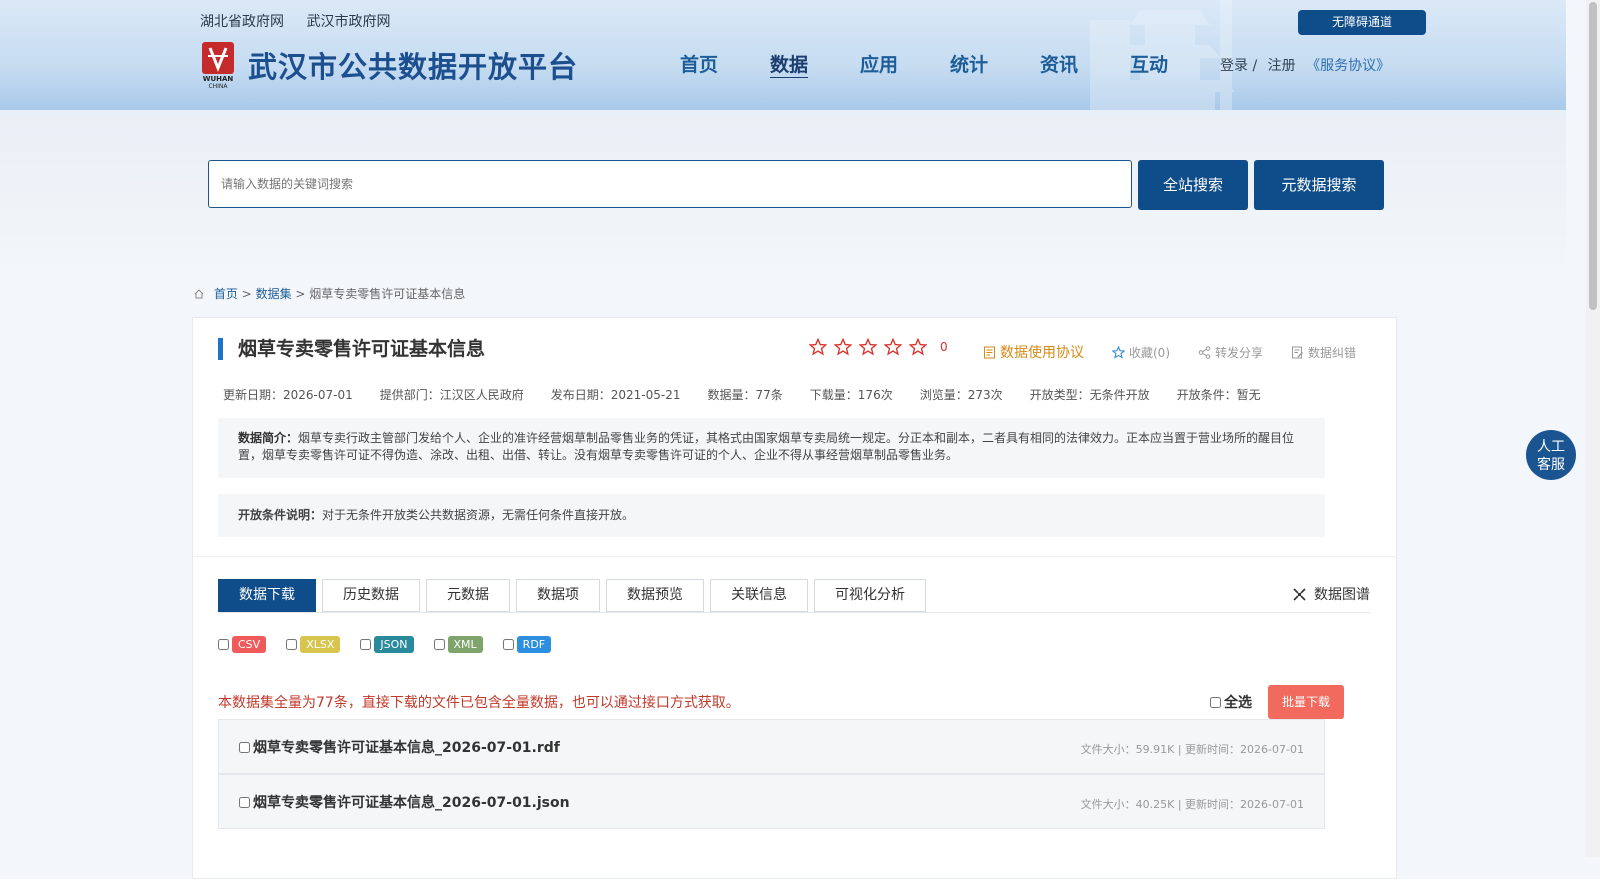 Image resolution: width=1600 pixels, height=879 pixels. I want to click on top-link-hubei: 湖北省政府网, so click(242, 22).